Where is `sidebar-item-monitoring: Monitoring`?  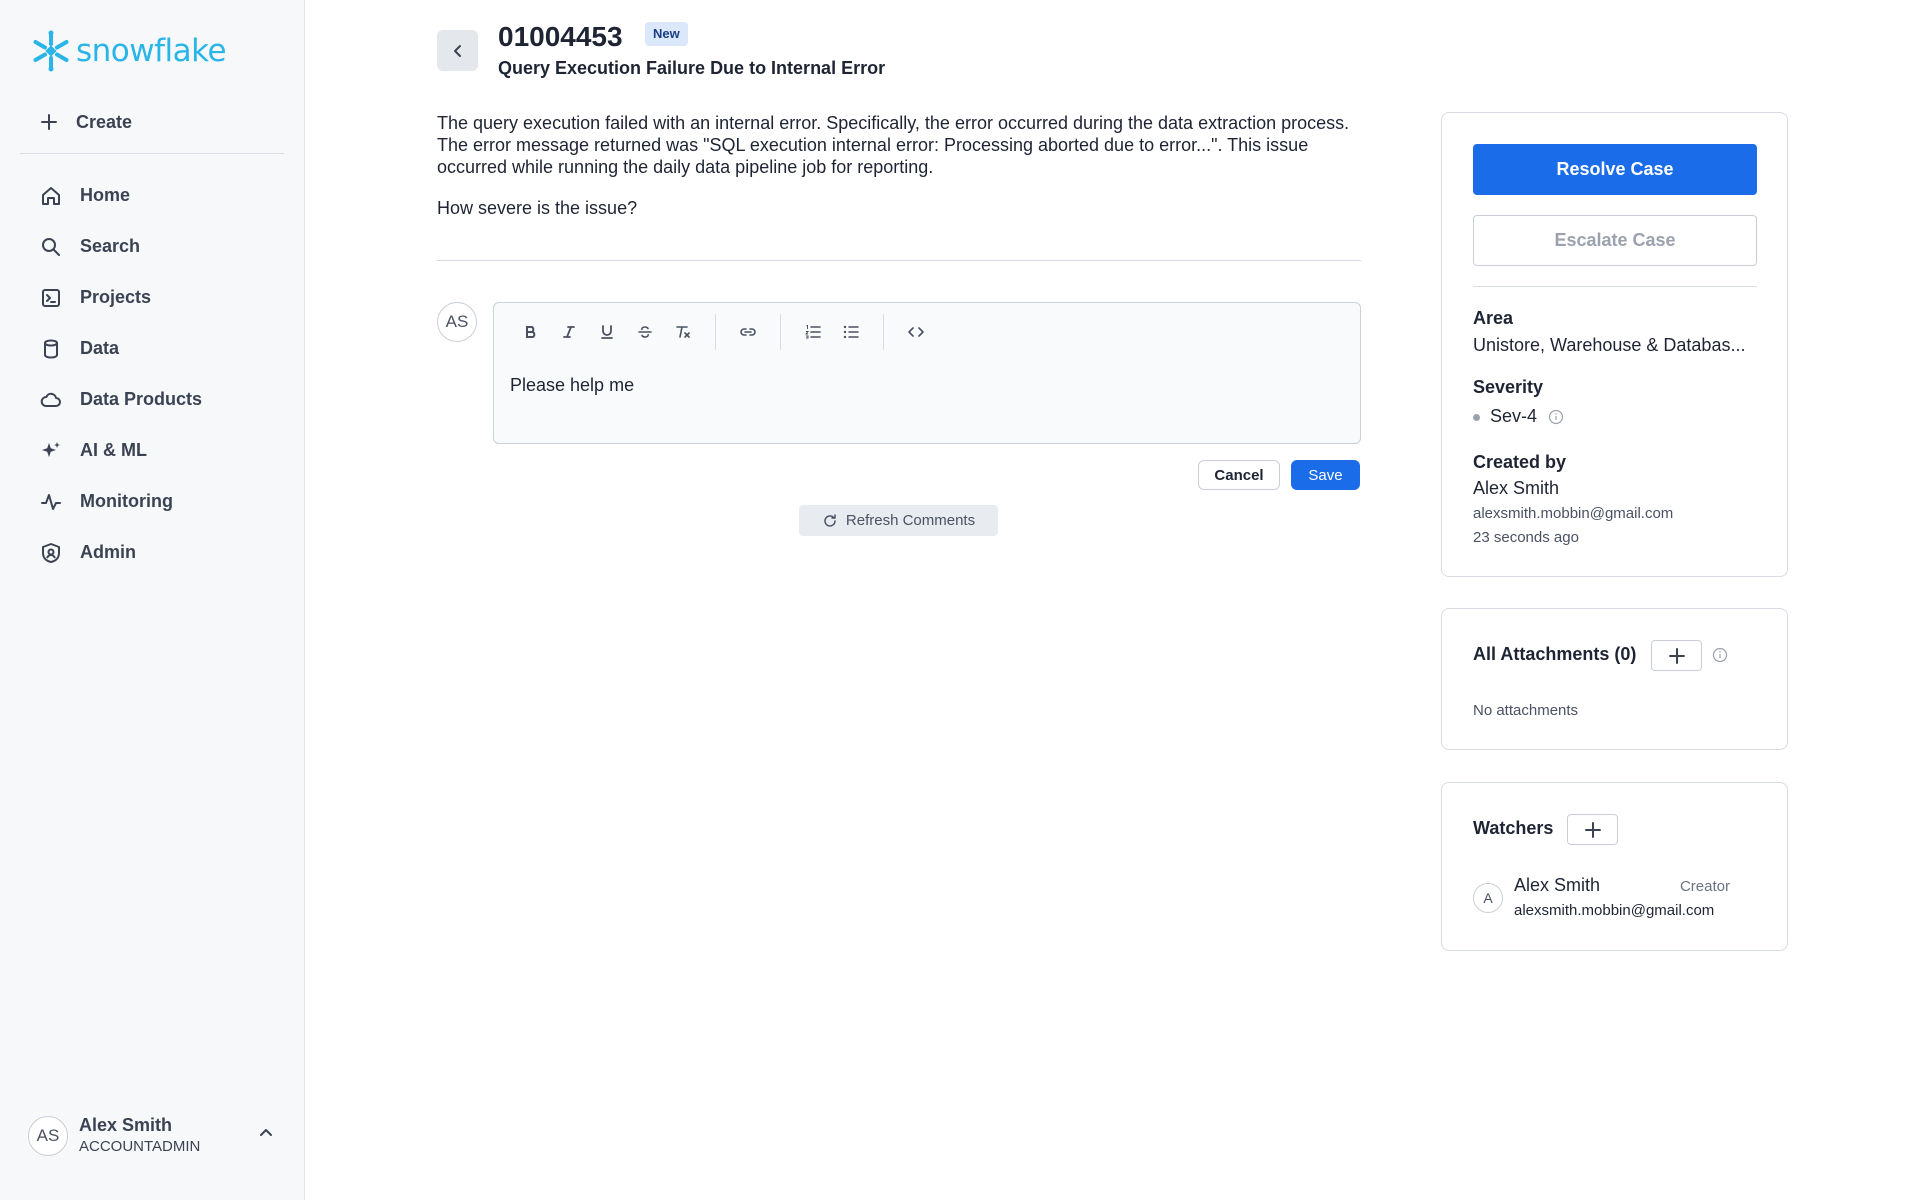 sidebar-item-monitoring: Monitoring is located at coordinates (152, 501).